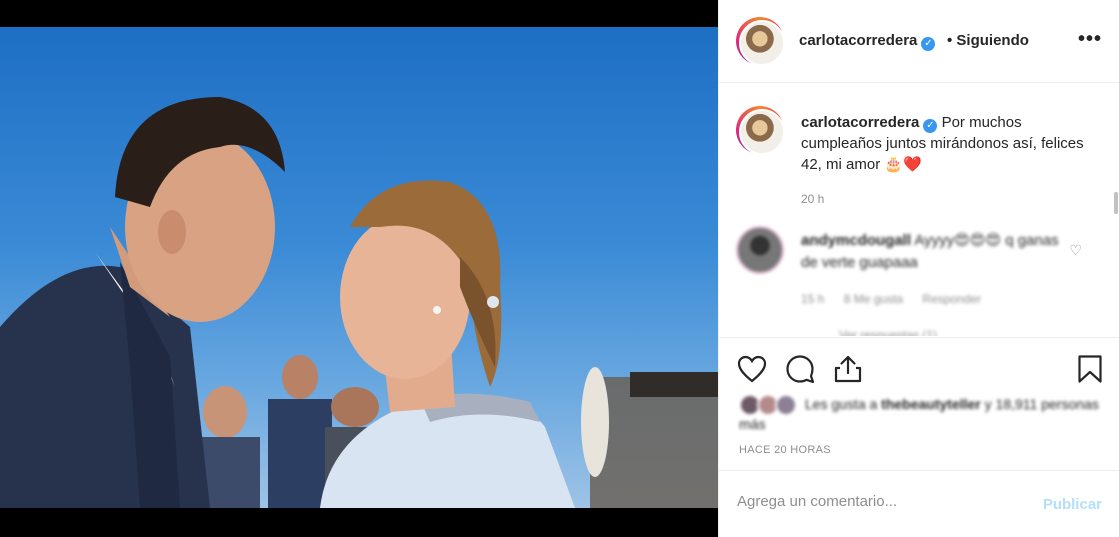  What do you see at coordinates (931, 404) in the screenshot?
I see `likes-user: thebeautyteller` at bounding box center [931, 404].